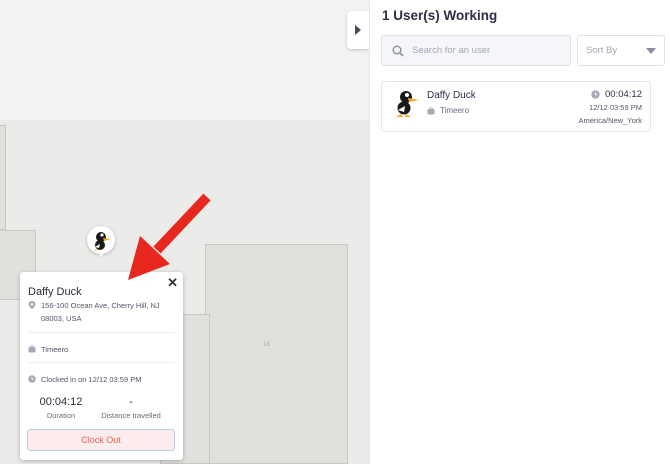  Describe the element at coordinates (487, 50) in the screenshot. I see `search-input` at that location.